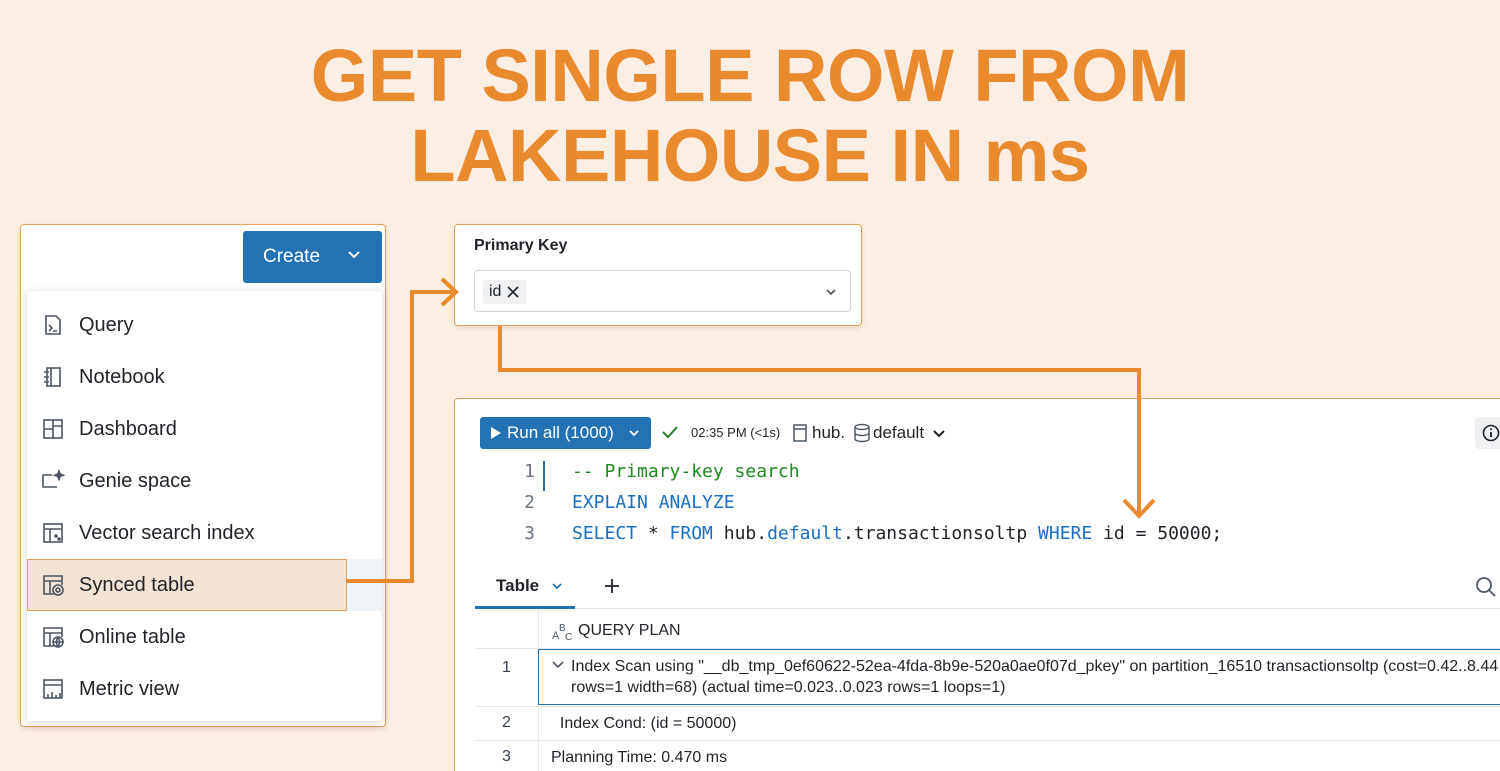 Image resolution: width=1500 pixels, height=771 pixels. Describe the element at coordinates (53, 377) in the screenshot. I see `notebook-icon` at that location.